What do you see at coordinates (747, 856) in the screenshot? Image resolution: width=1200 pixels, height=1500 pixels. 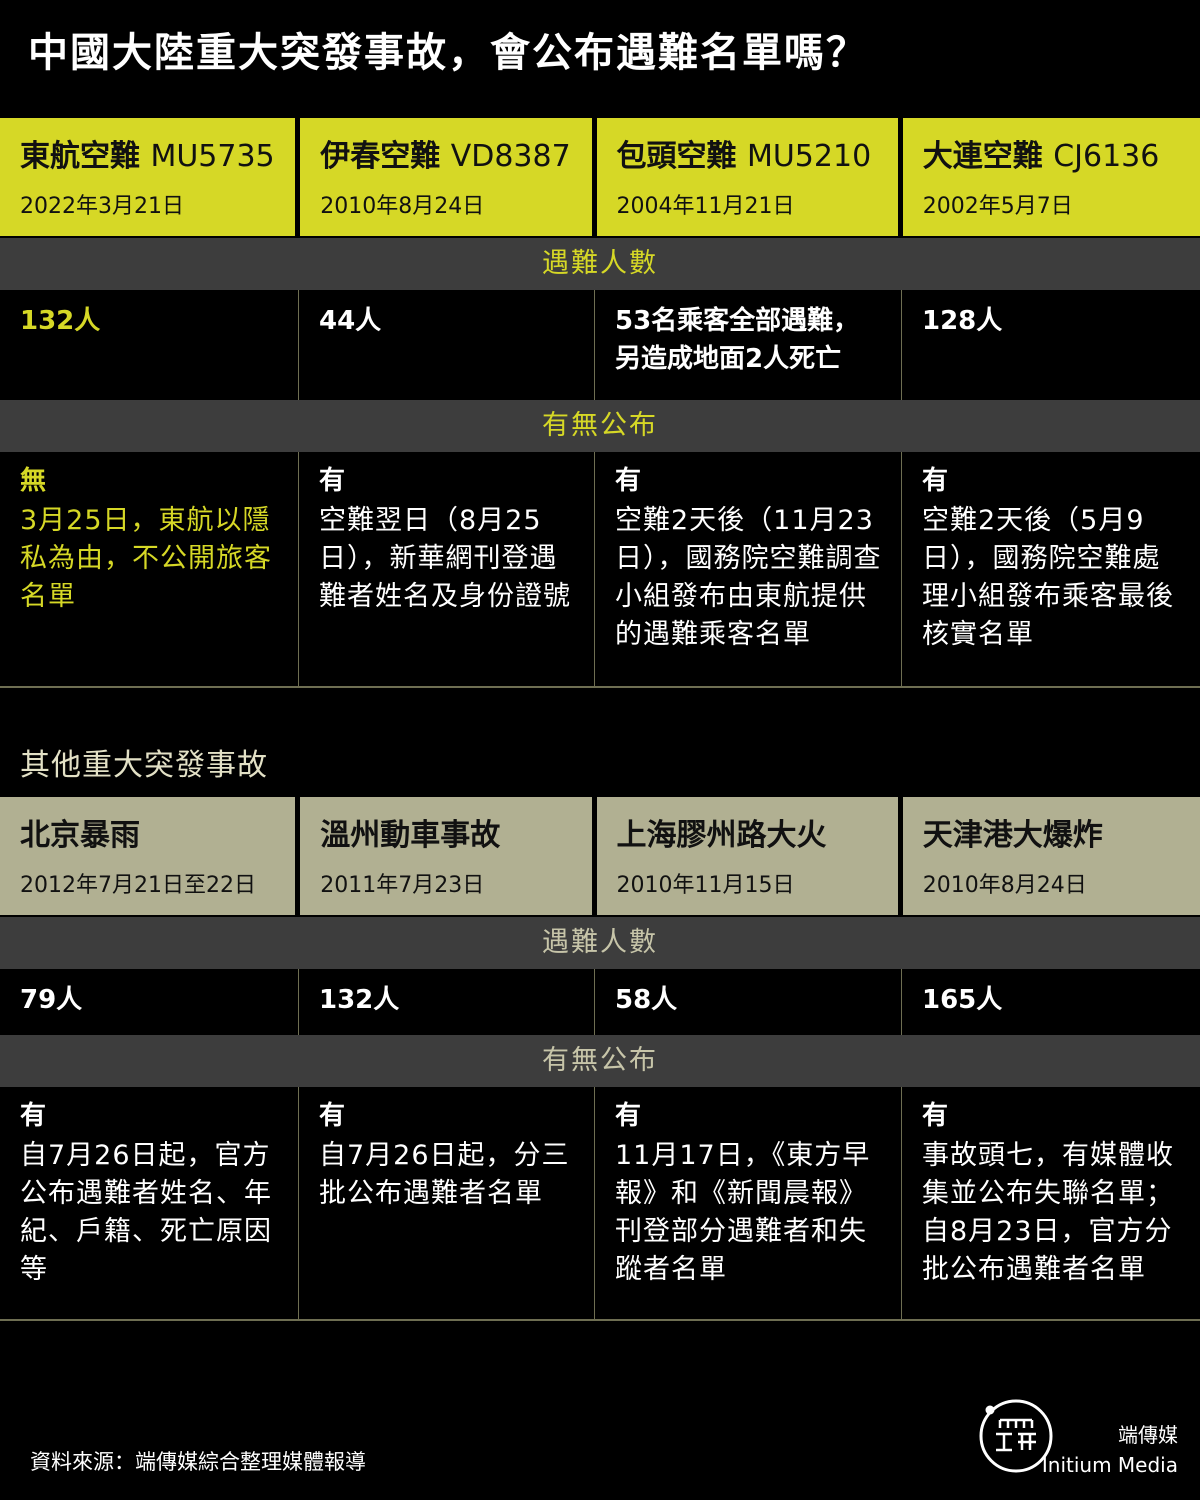 I see `other-header-cell: 上海膠州路大火 2010年11月15日` at bounding box center [747, 856].